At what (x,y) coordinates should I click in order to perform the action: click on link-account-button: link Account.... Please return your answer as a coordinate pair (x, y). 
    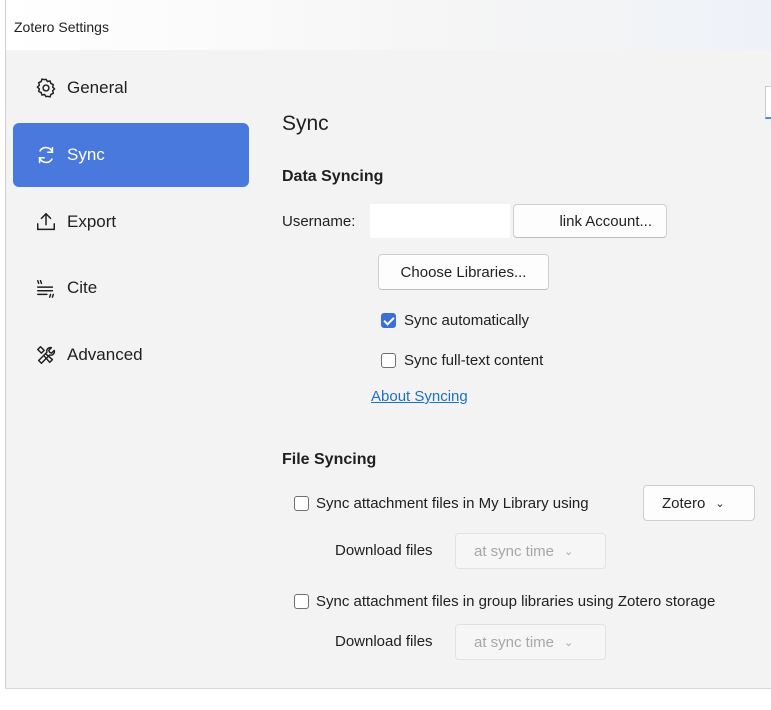
    Looking at the image, I should click on (590, 221).